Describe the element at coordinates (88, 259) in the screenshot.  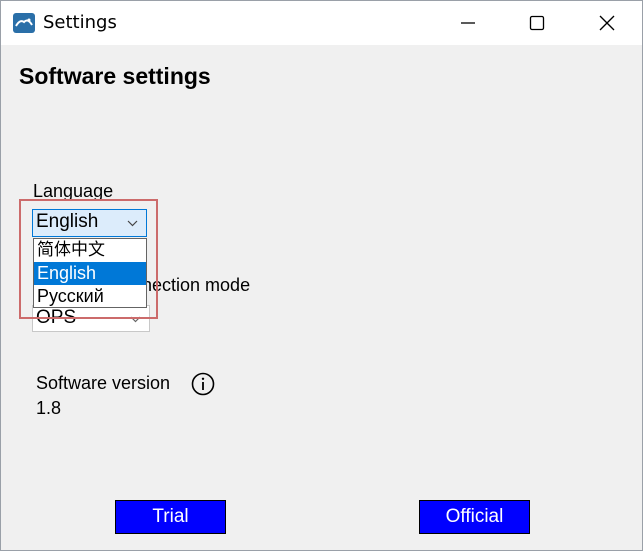
I see `annotation-highlight-box` at that location.